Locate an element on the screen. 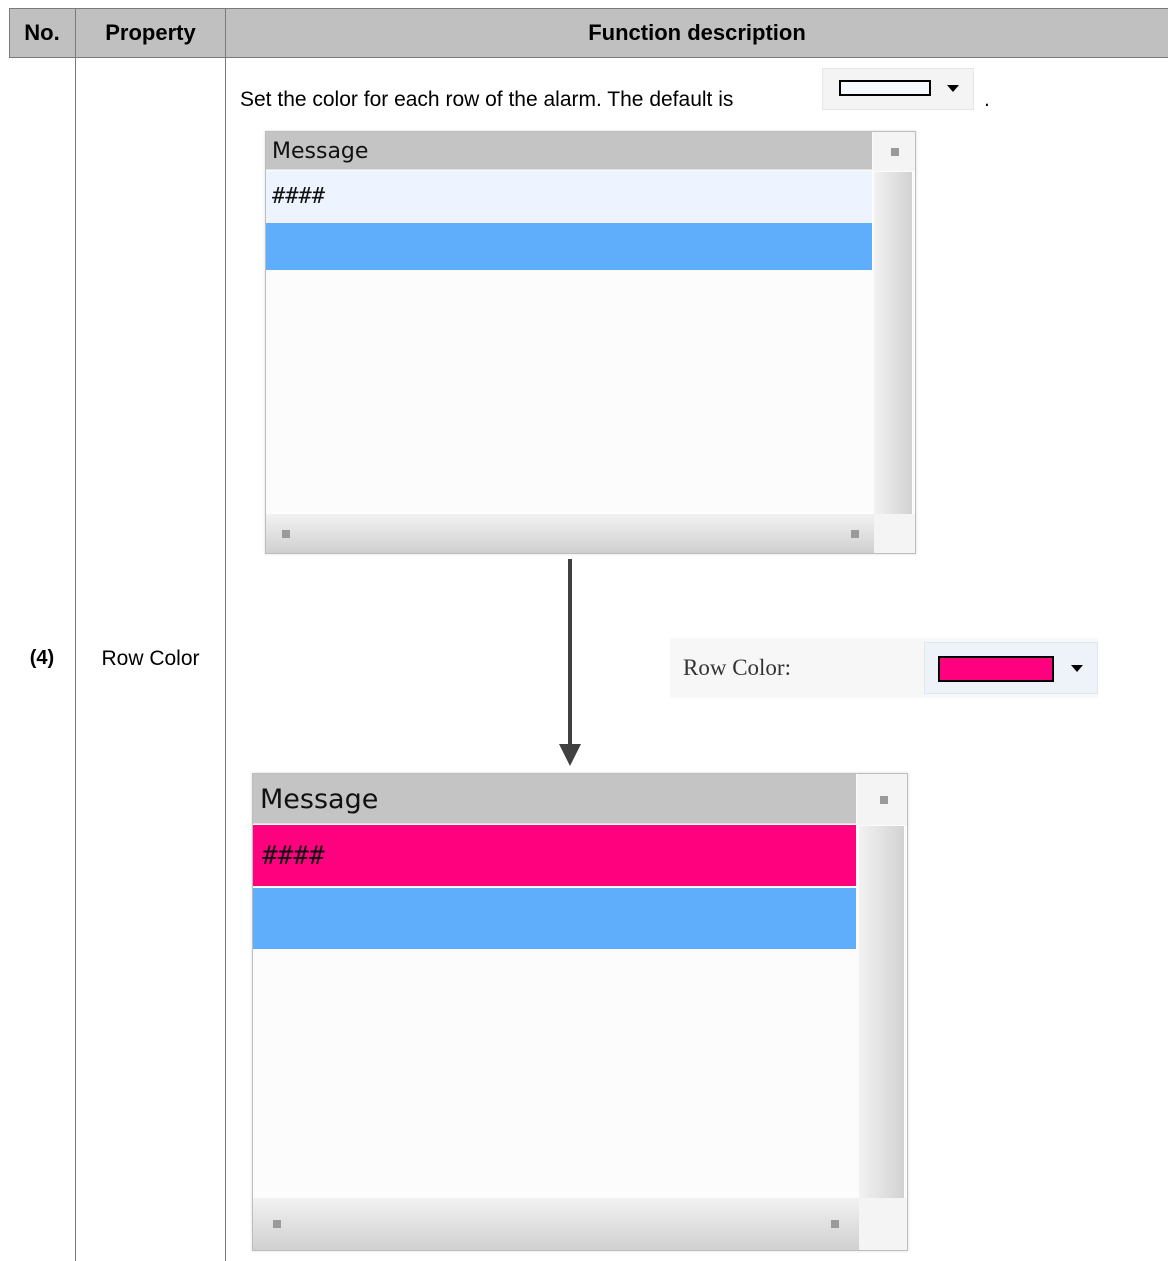 The width and height of the screenshot is (1168, 1261). table-header: No. Property Function description is located at coordinates (588, 33).